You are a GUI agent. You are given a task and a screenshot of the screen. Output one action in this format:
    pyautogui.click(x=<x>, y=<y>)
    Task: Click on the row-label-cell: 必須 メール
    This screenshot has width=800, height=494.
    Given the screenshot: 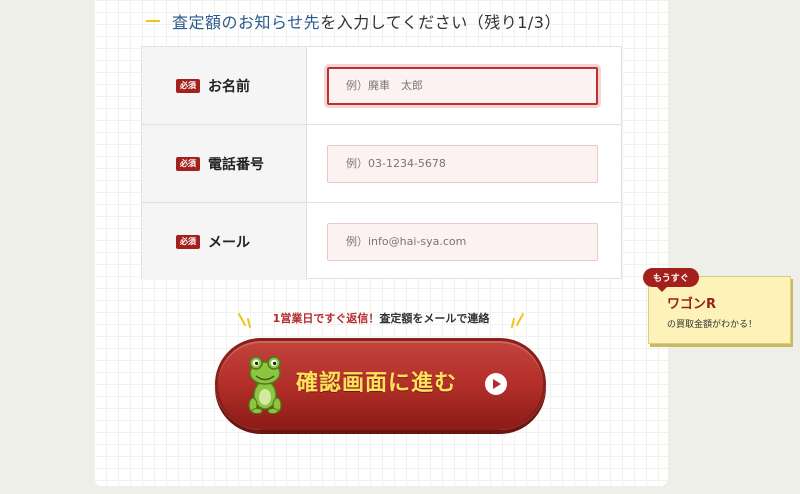 What is the action you would take?
    pyautogui.click(x=224, y=241)
    